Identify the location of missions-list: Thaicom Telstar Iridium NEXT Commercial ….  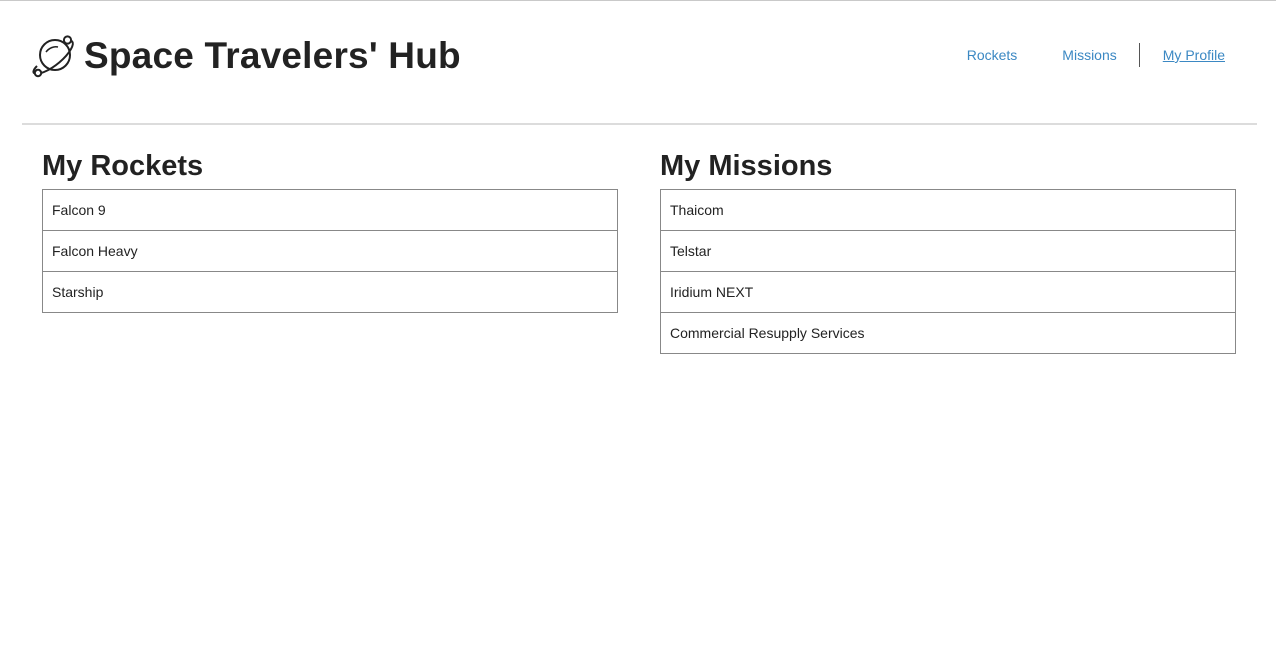
(948, 271).